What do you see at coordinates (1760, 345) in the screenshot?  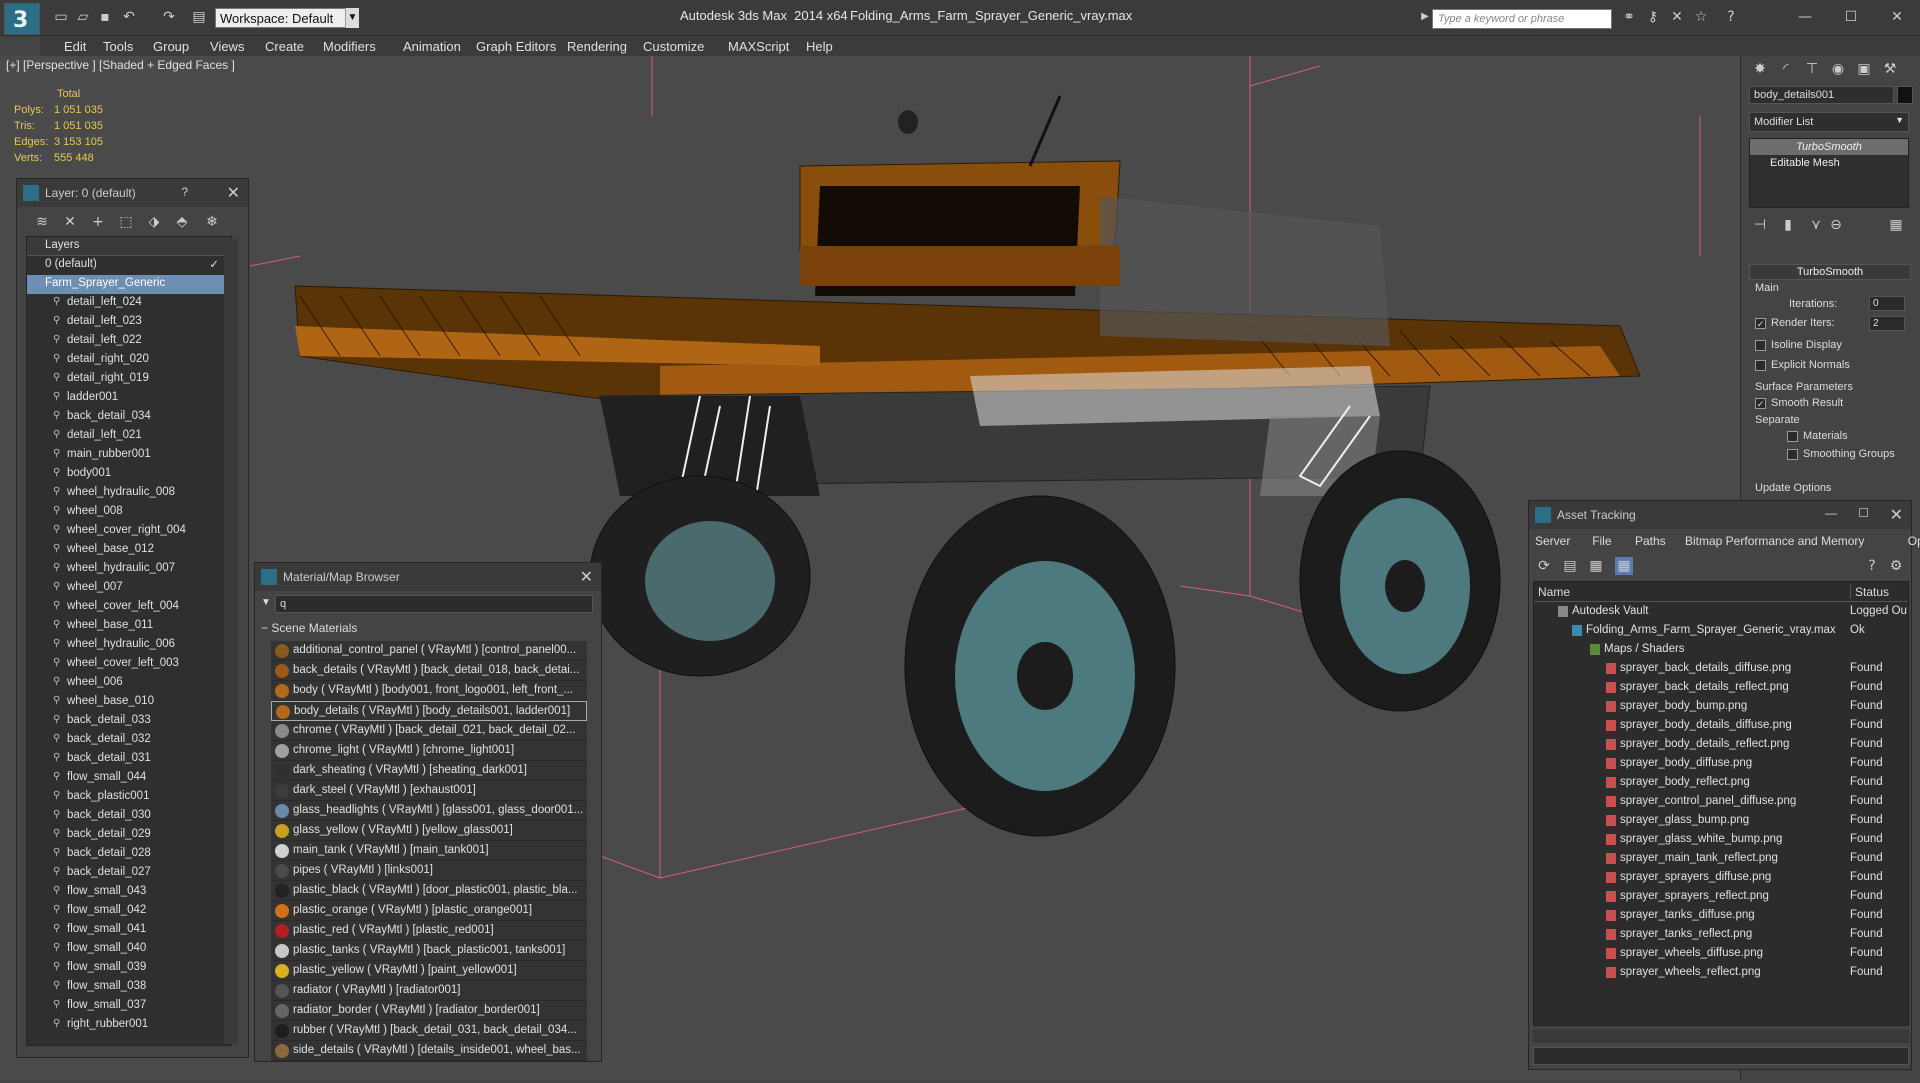 I see `isoline-checkbox` at bounding box center [1760, 345].